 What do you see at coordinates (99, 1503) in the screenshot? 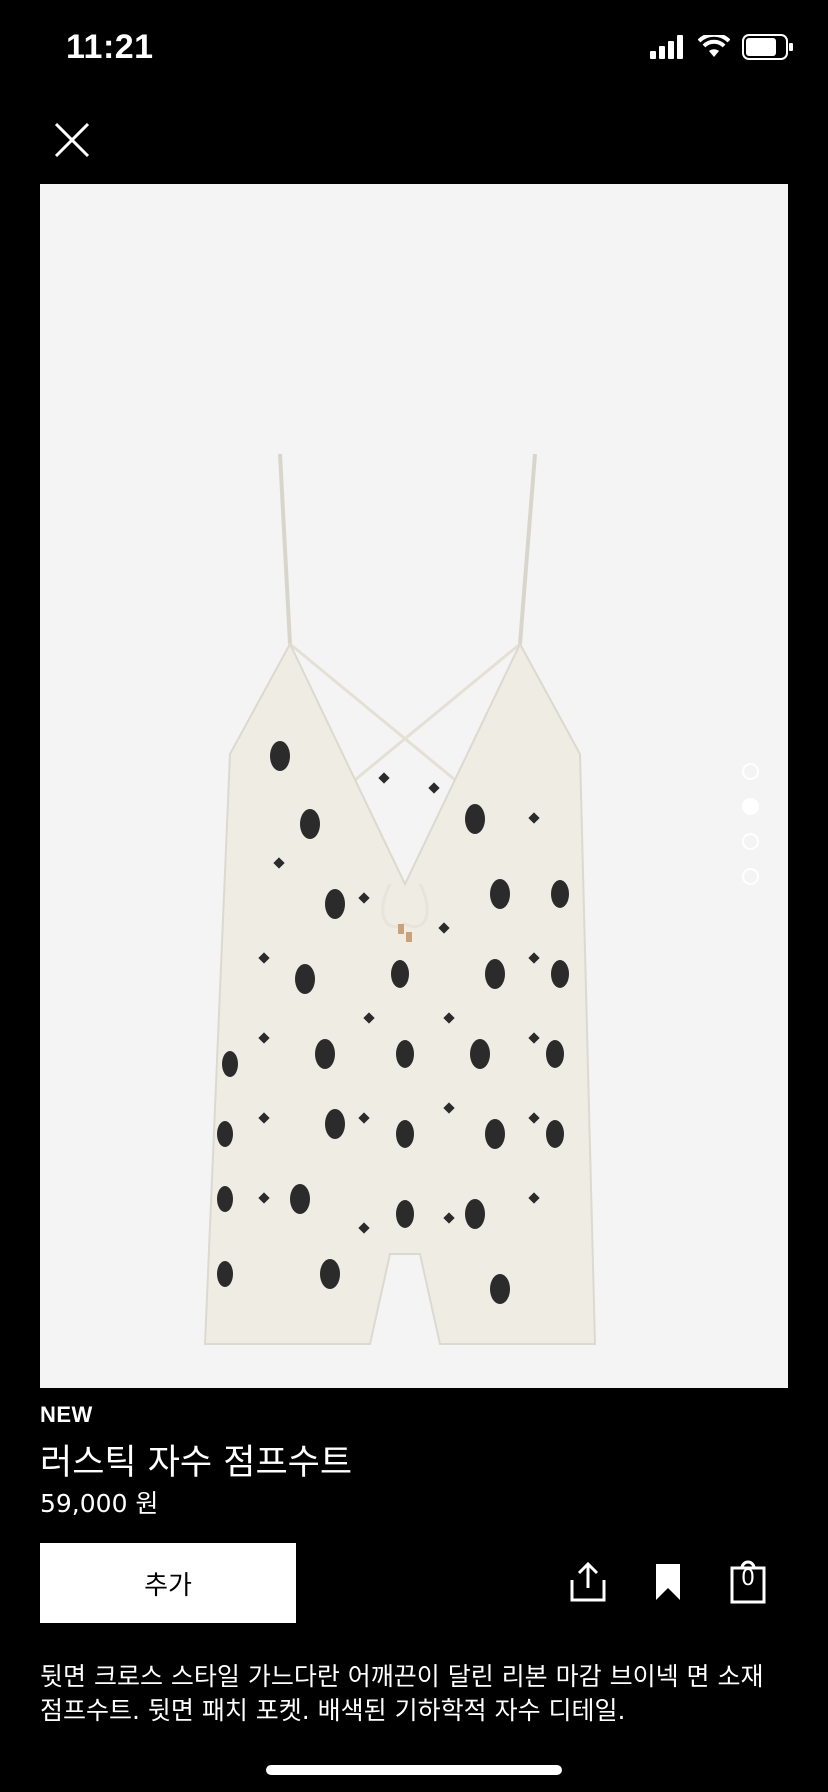
I see `product-price: 59,000 원` at bounding box center [99, 1503].